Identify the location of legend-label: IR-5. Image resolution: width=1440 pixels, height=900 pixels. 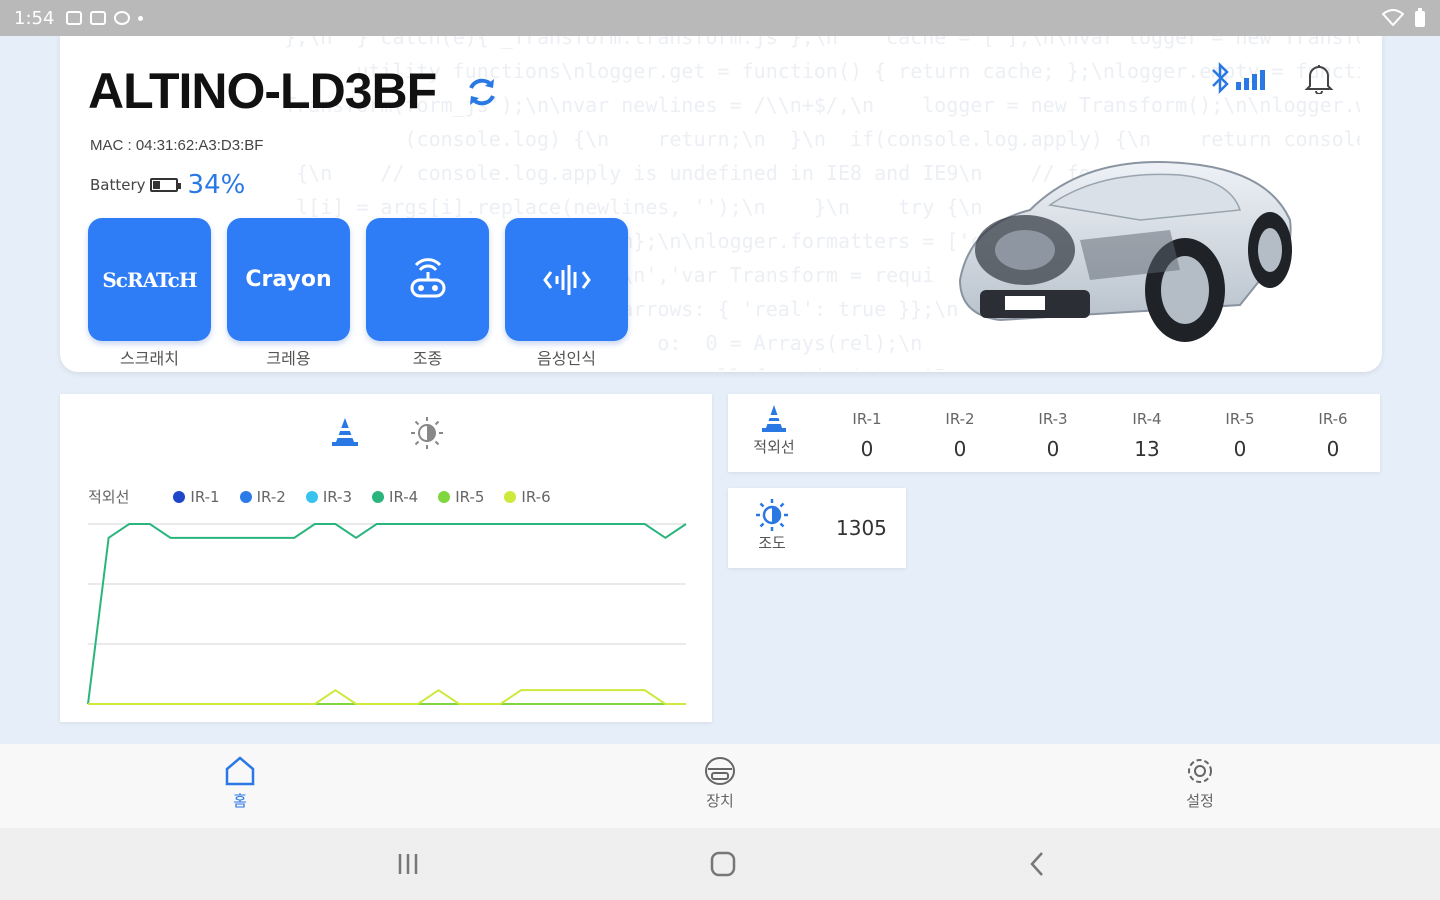
(470, 496).